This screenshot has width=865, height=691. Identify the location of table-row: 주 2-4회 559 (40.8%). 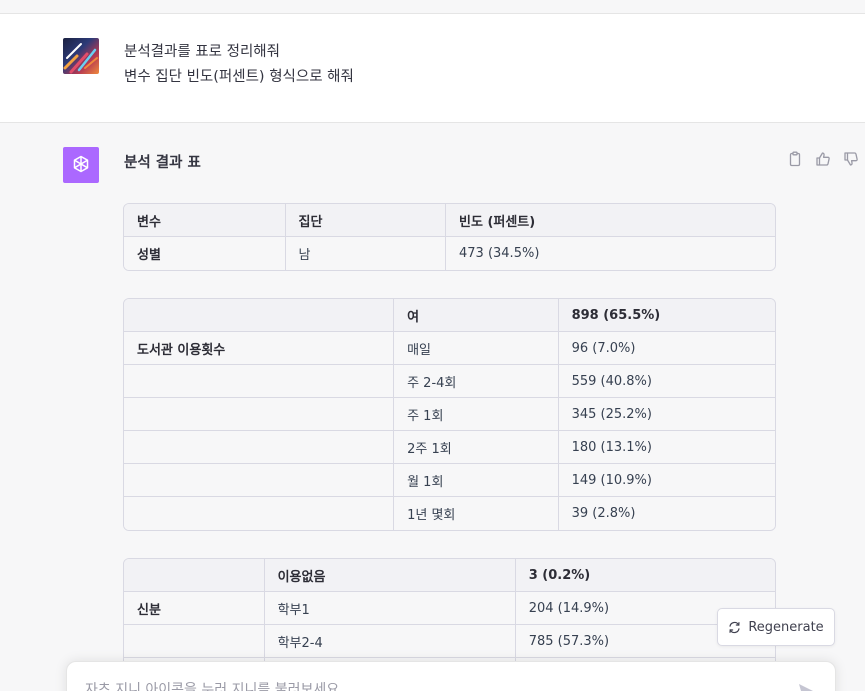
(449, 381).